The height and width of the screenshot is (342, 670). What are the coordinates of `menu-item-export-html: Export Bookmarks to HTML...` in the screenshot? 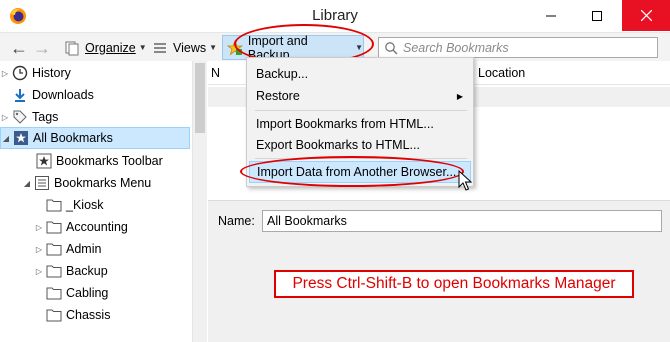 It's located at (360, 145).